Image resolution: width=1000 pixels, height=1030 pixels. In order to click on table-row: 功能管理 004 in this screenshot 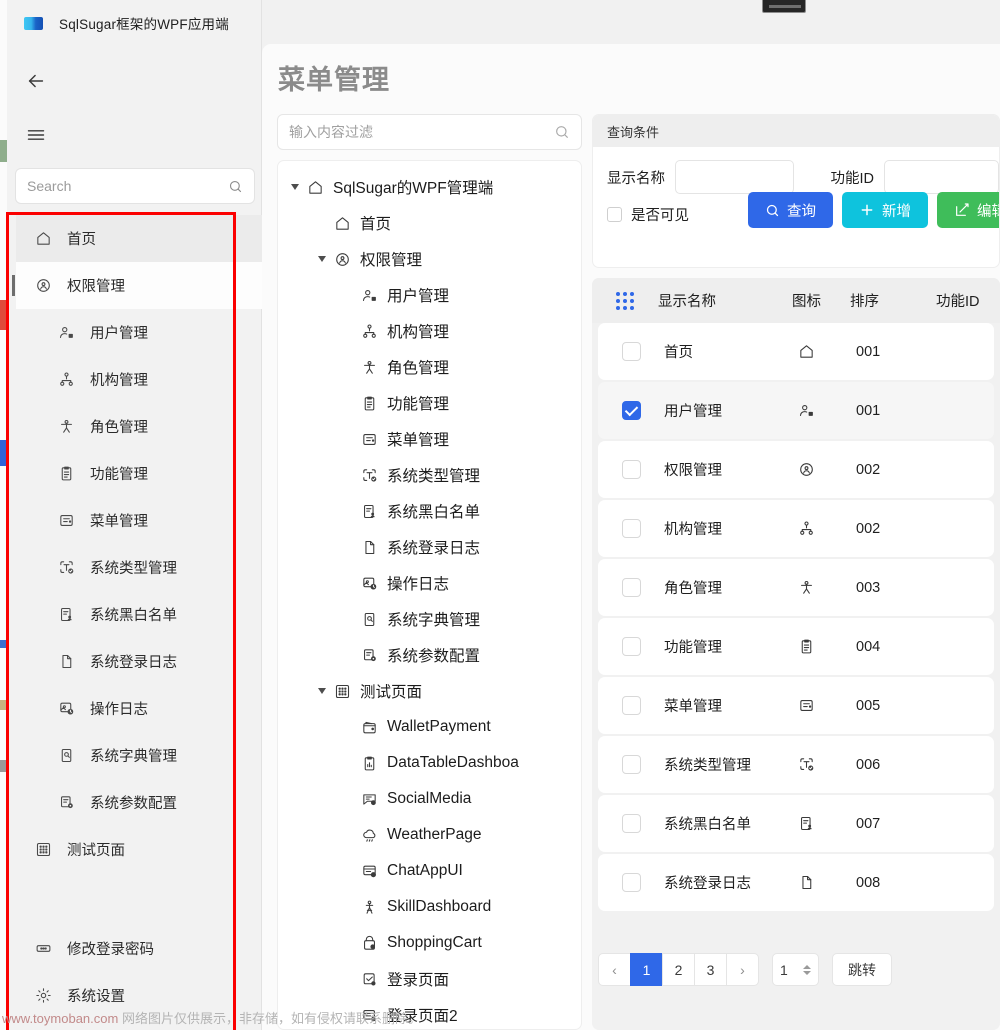, I will do `click(796, 646)`.